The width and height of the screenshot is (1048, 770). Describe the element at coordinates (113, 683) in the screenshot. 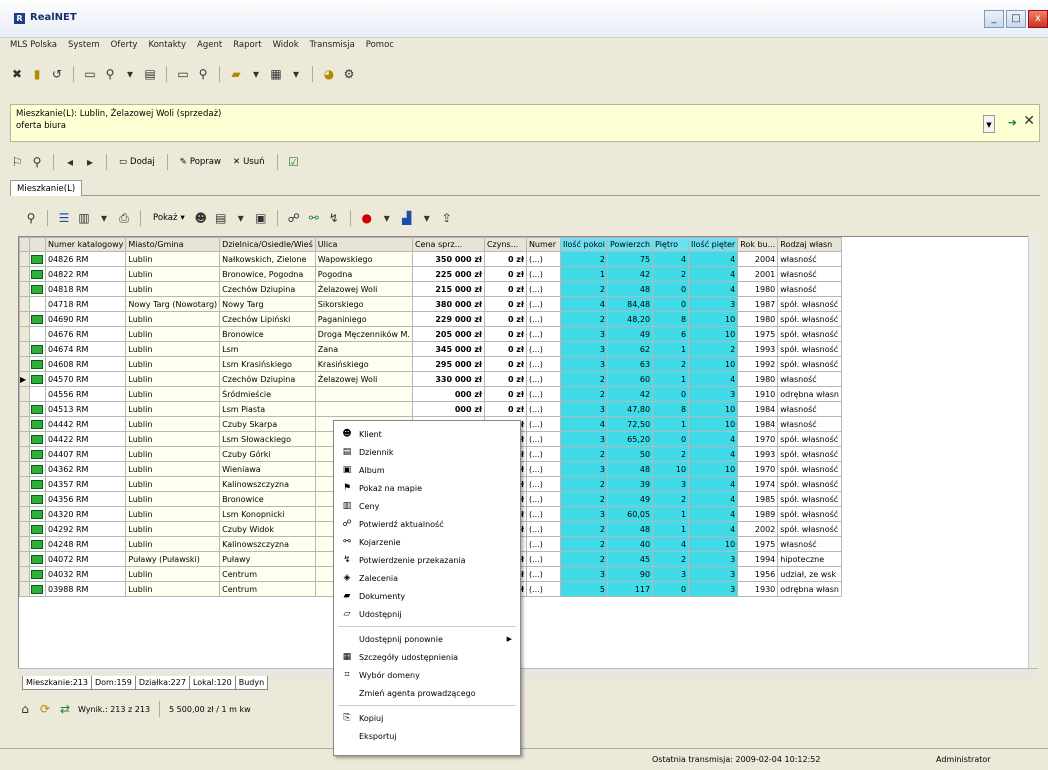

I see `tab-house-count: Dom:159` at that location.